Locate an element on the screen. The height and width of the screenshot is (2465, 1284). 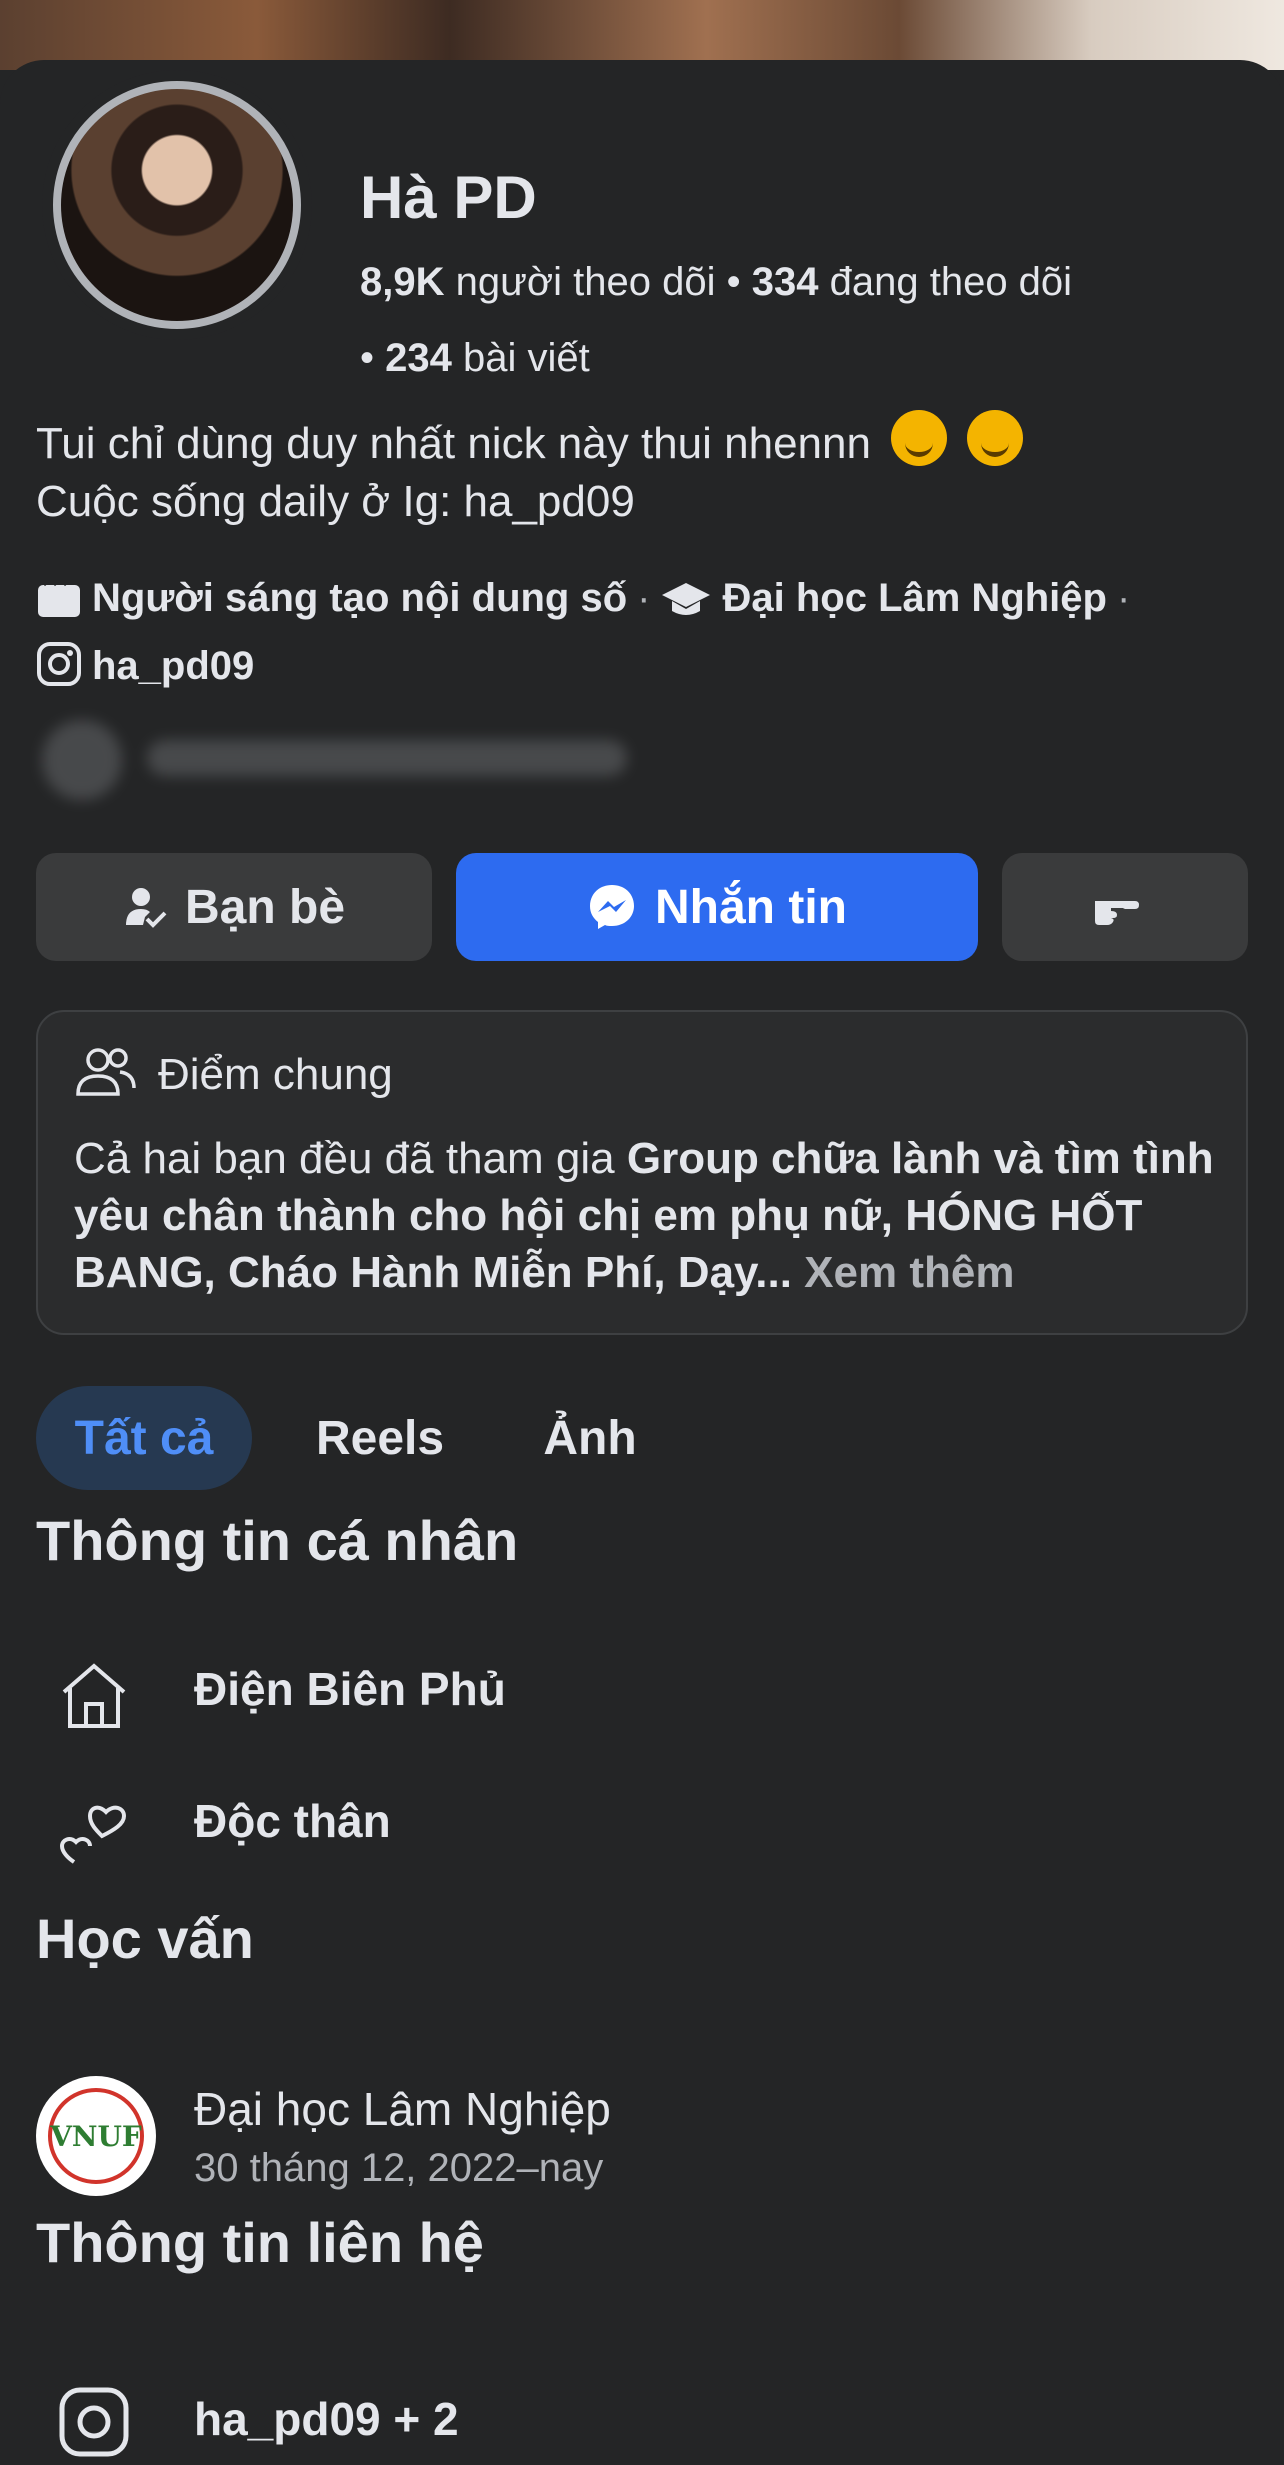
graduation-cap-icon is located at coordinates (686, 606).